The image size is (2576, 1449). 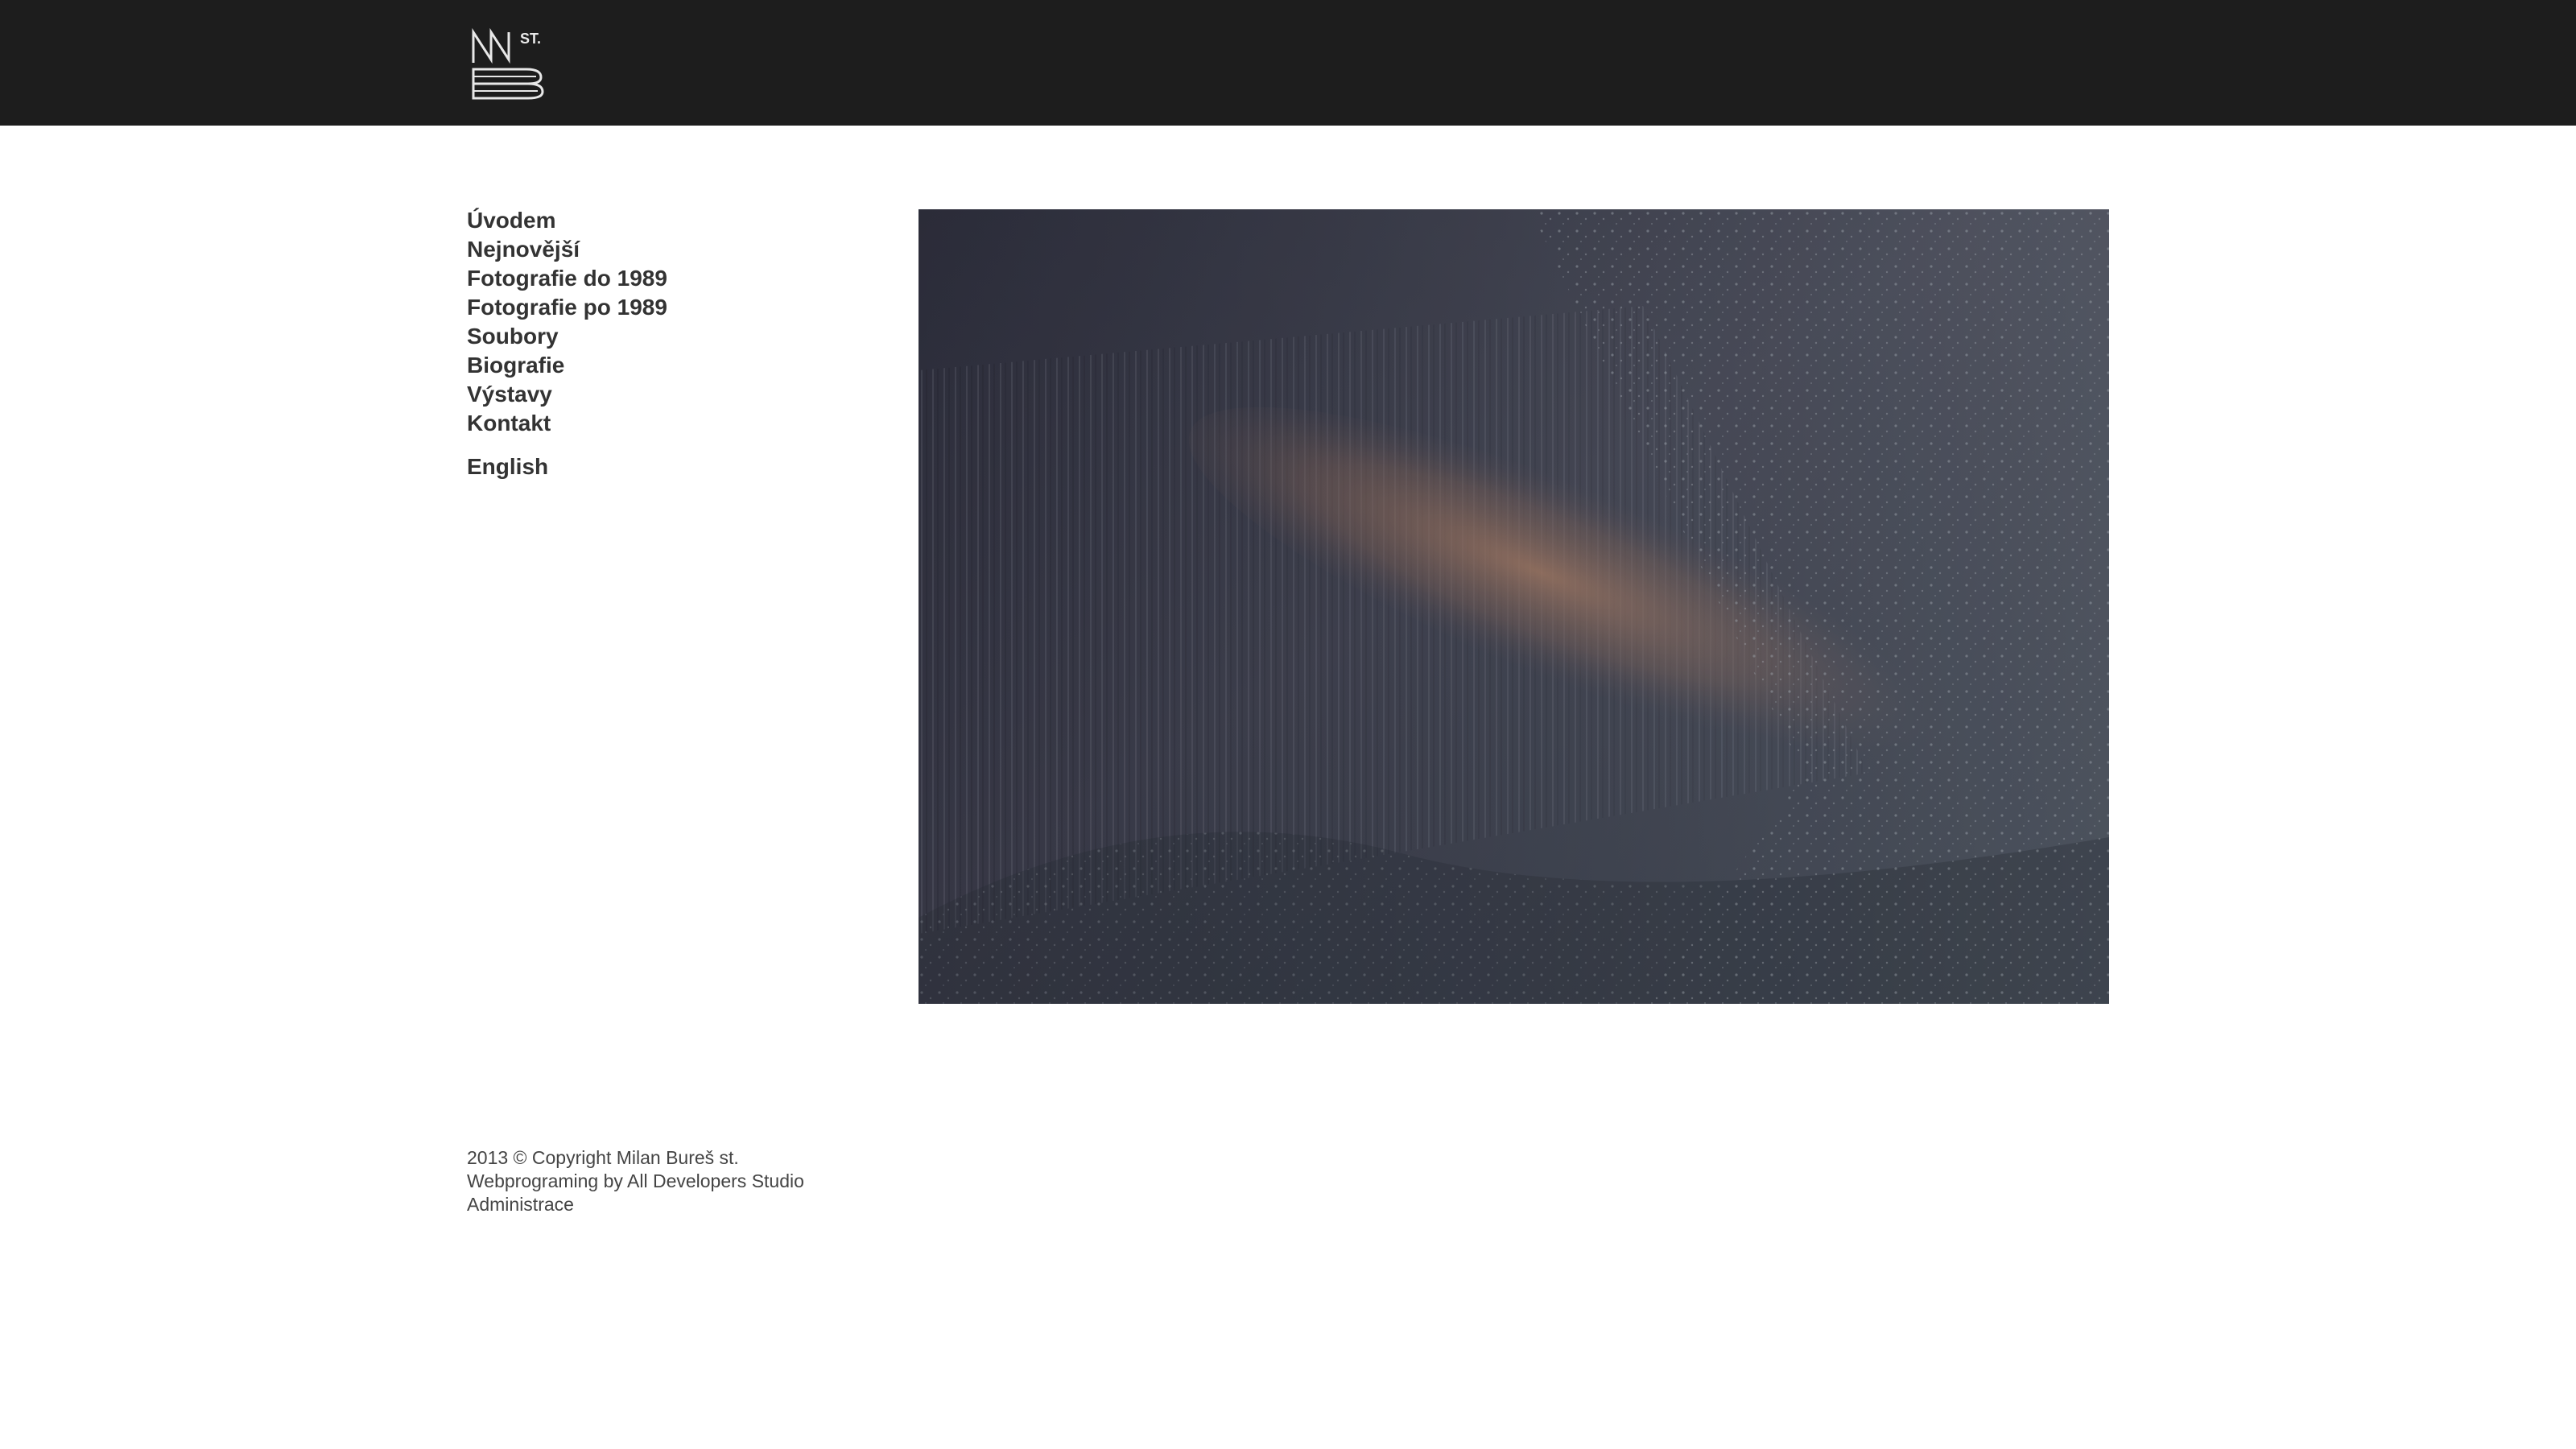 What do you see at coordinates (676, 394) in the screenshot?
I see `nav-item-vystavy: Výstavy` at bounding box center [676, 394].